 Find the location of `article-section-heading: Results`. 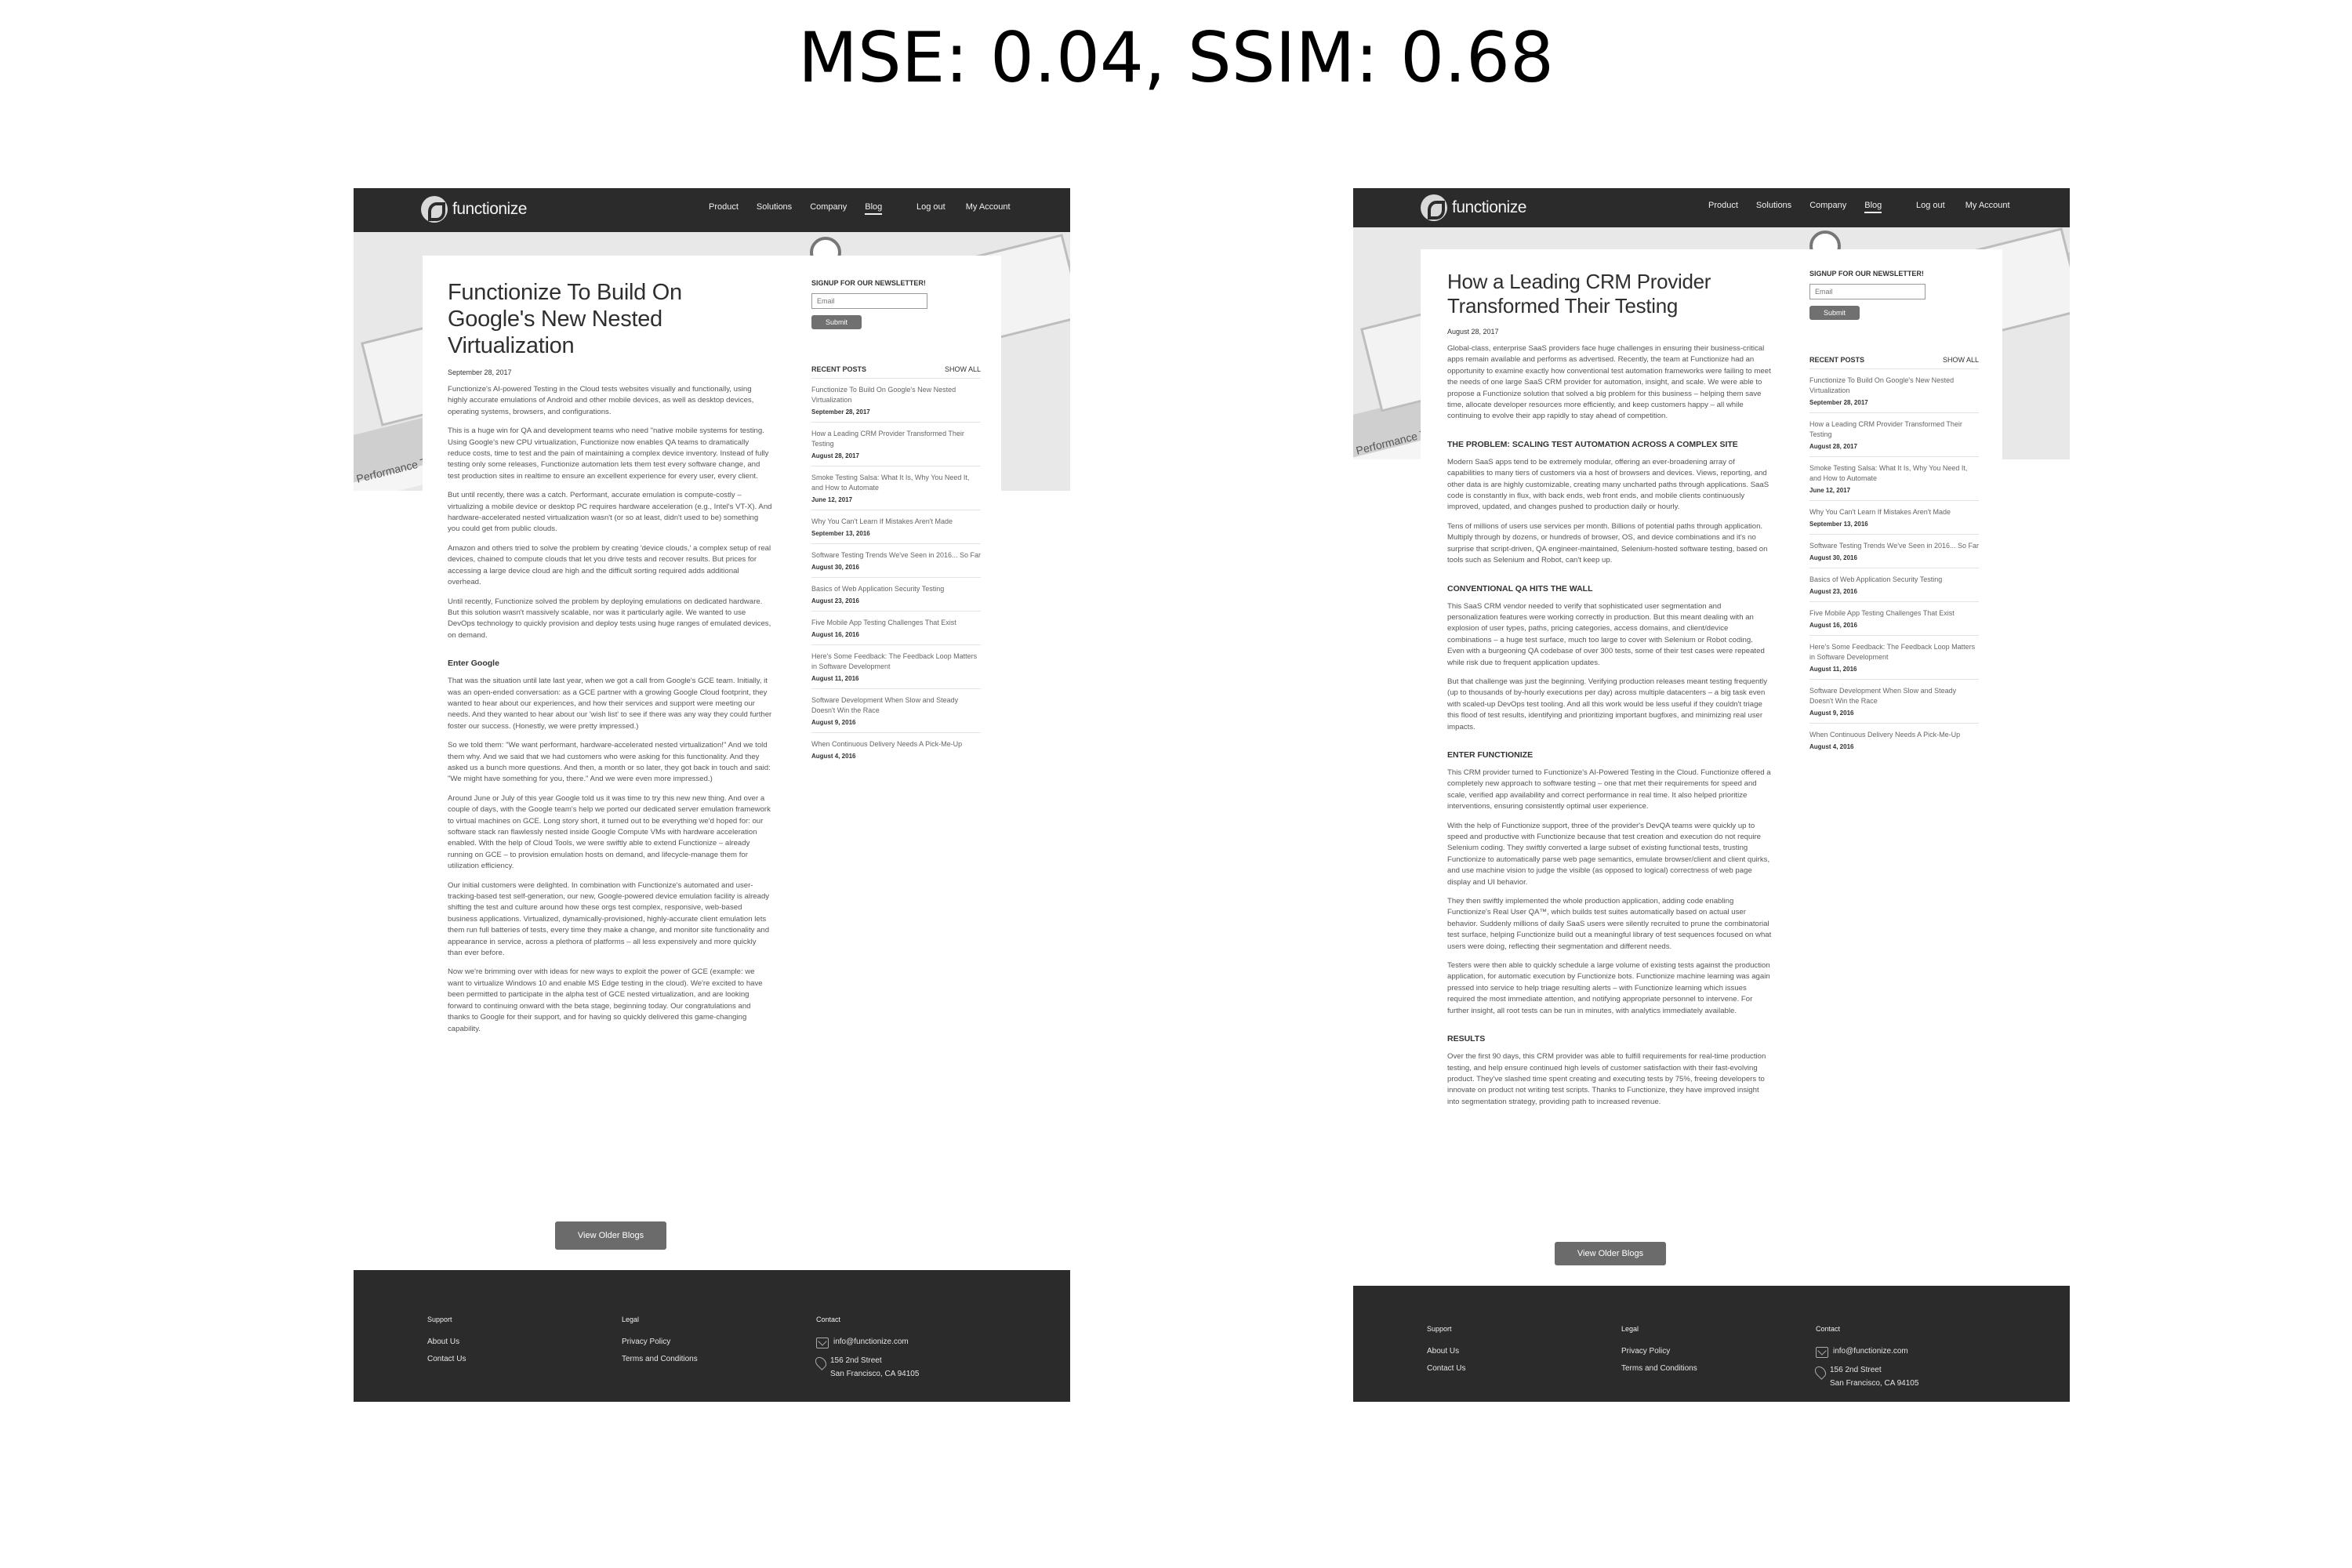

article-section-heading: Results is located at coordinates (1466, 1039).